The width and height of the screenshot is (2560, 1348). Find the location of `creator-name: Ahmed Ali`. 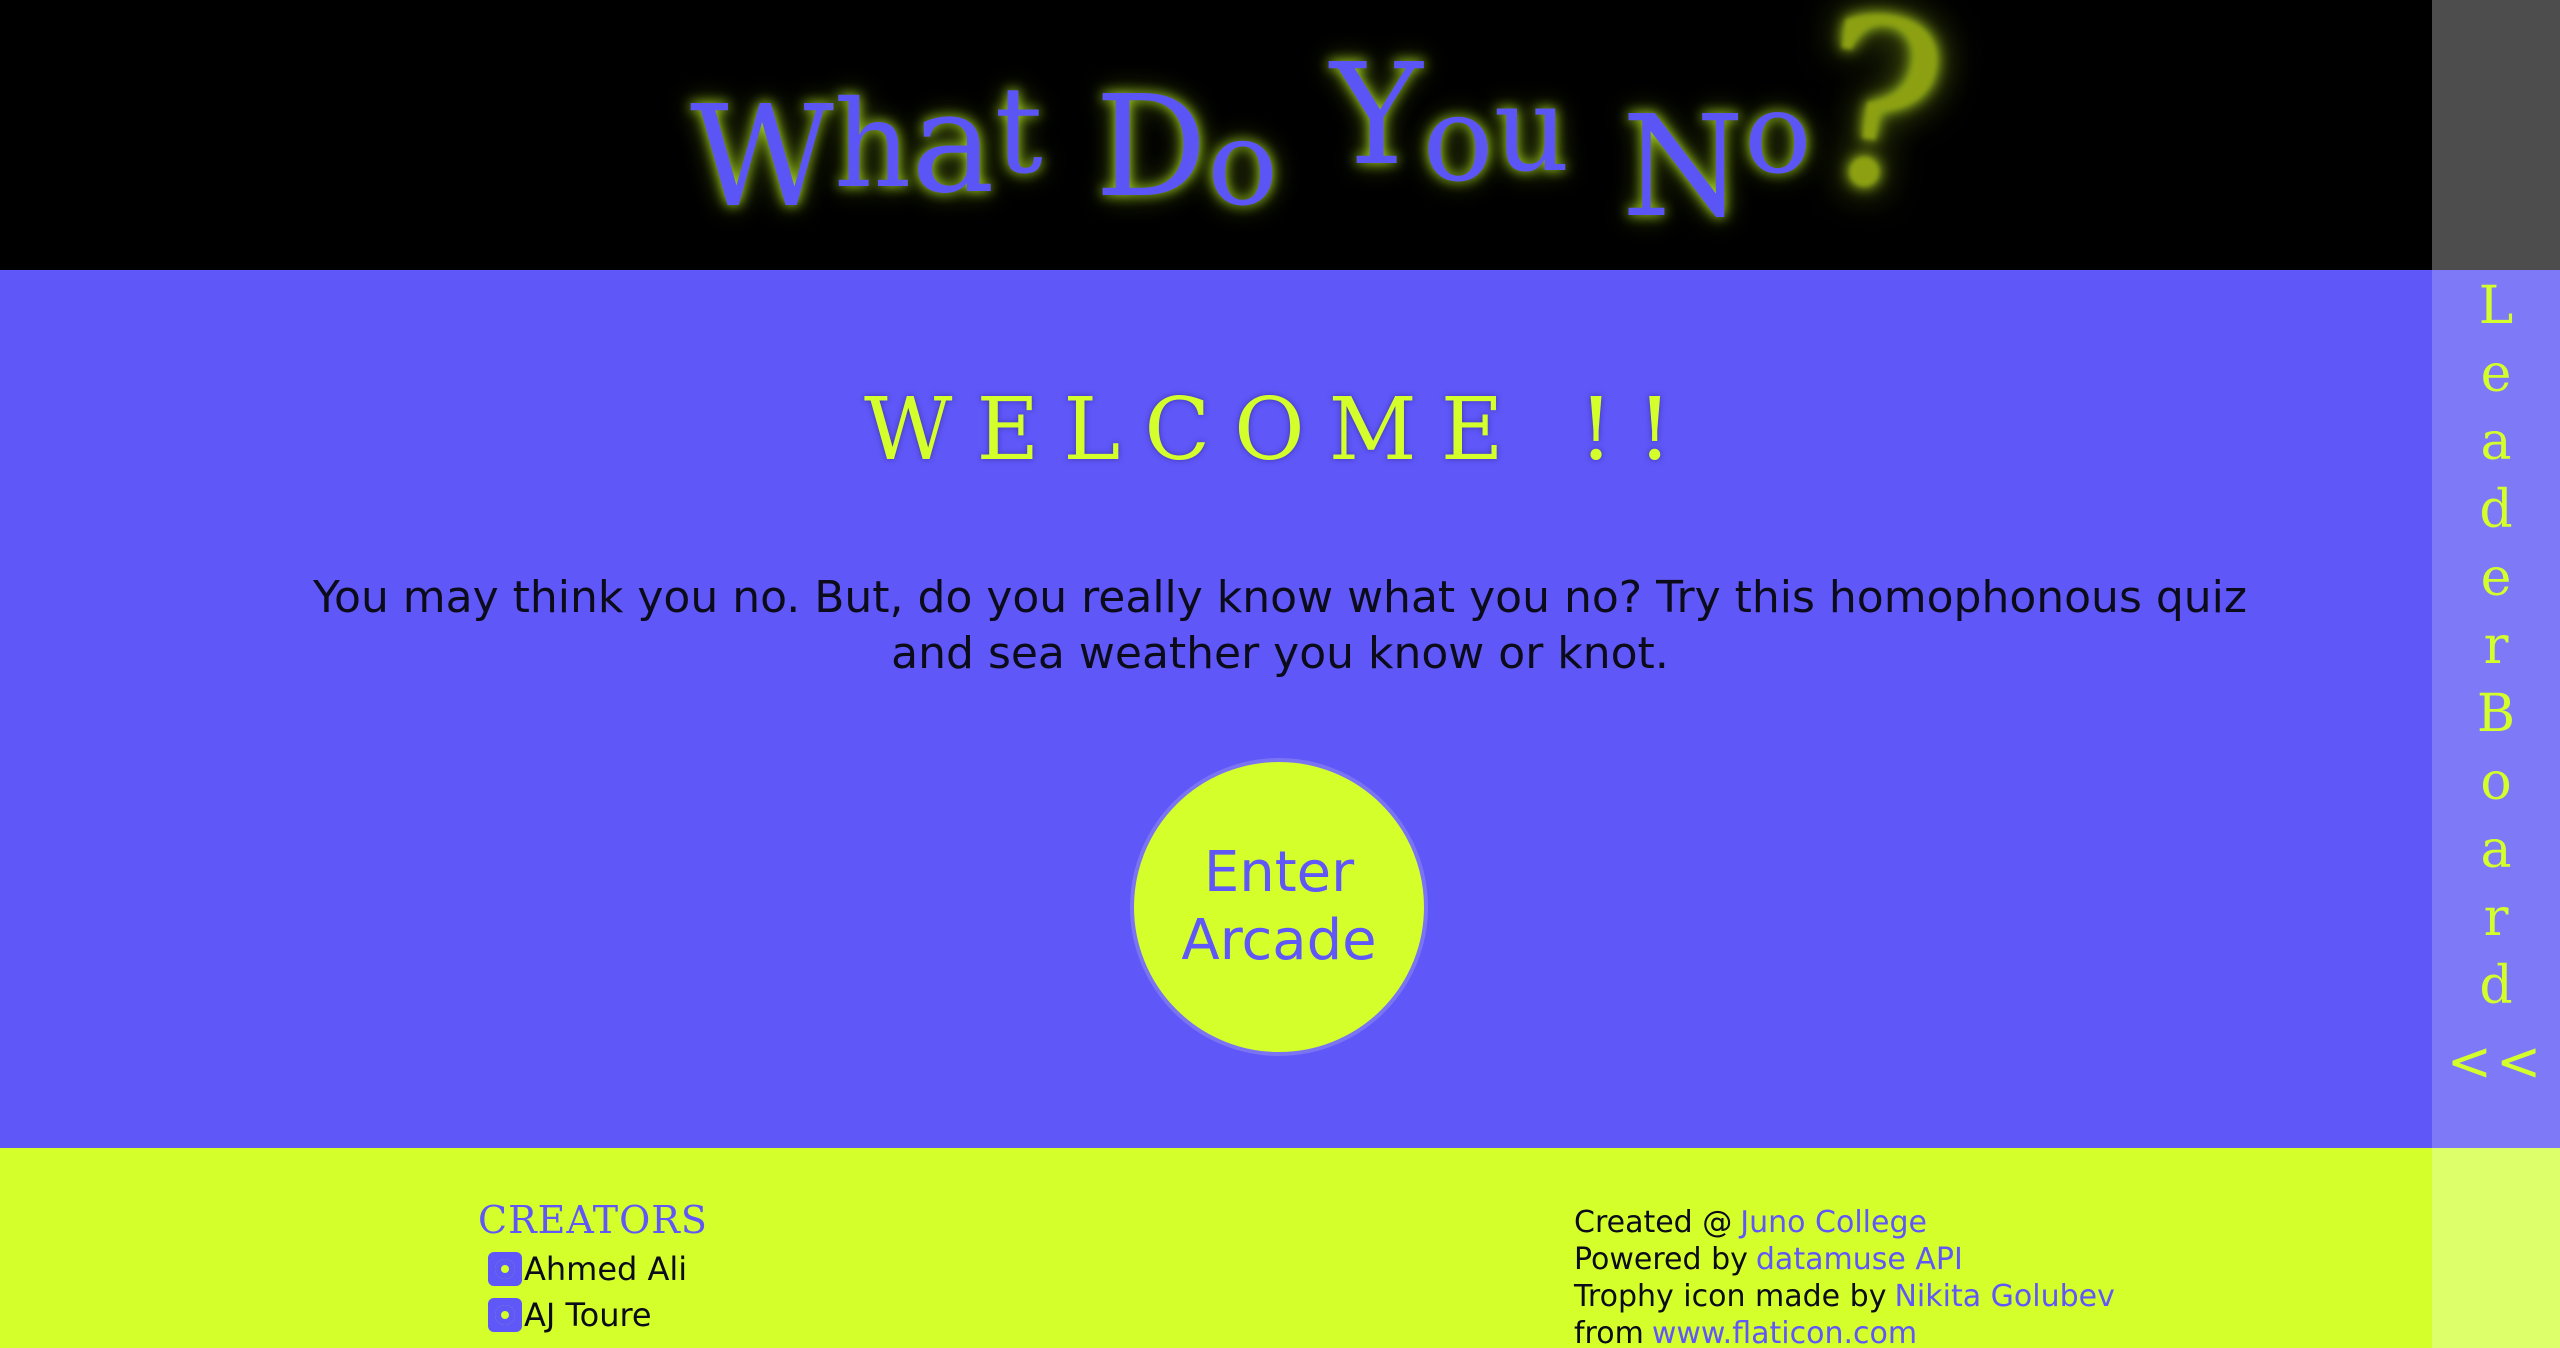

creator-name: Ahmed Ali is located at coordinates (606, 1269).